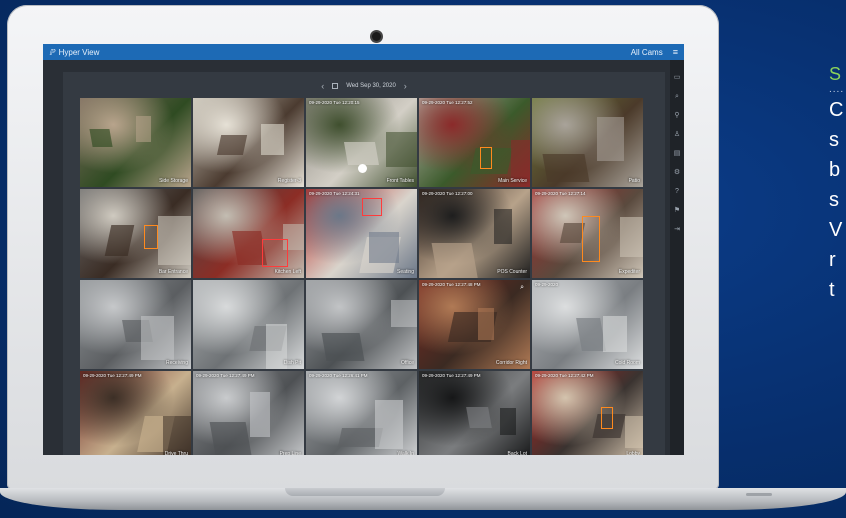 The width and height of the screenshot is (846, 518). Describe the element at coordinates (376, 36) in the screenshot. I see `webcam-dot` at that location.